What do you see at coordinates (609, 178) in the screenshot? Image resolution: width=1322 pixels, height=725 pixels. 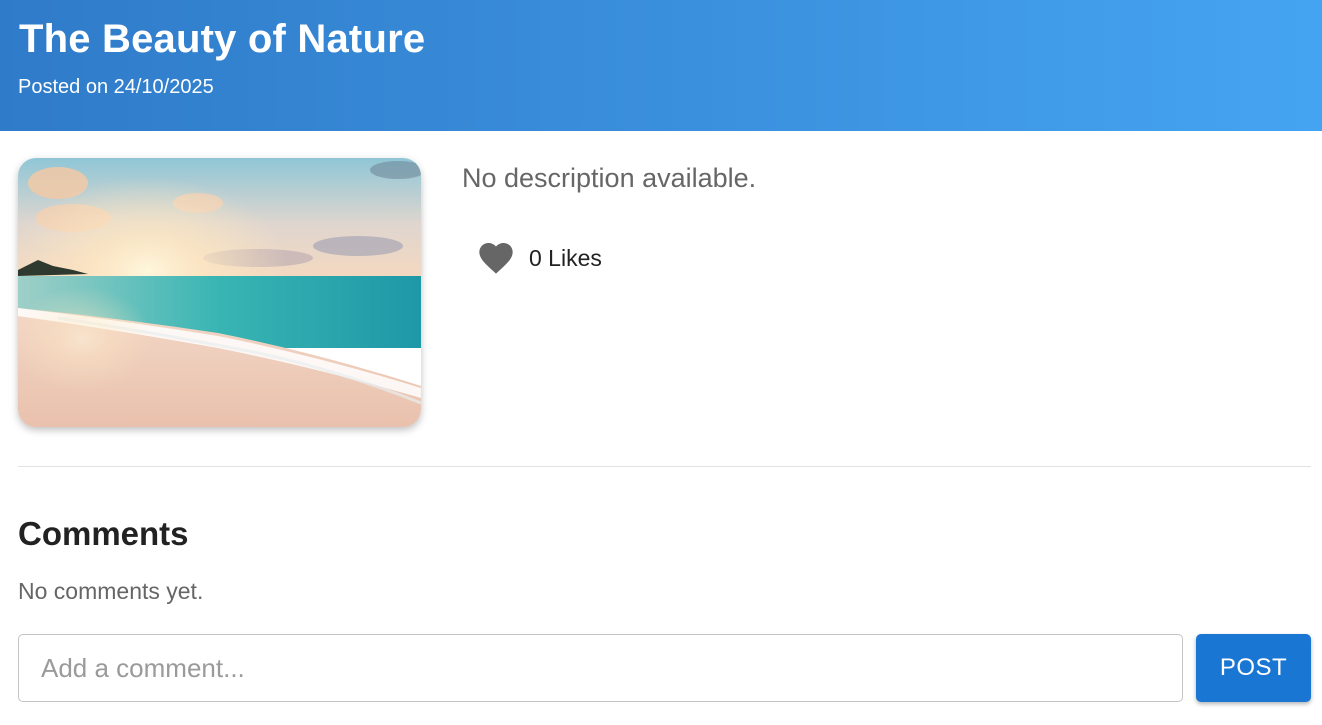 I see `post-description: No description available.` at bounding box center [609, 178].